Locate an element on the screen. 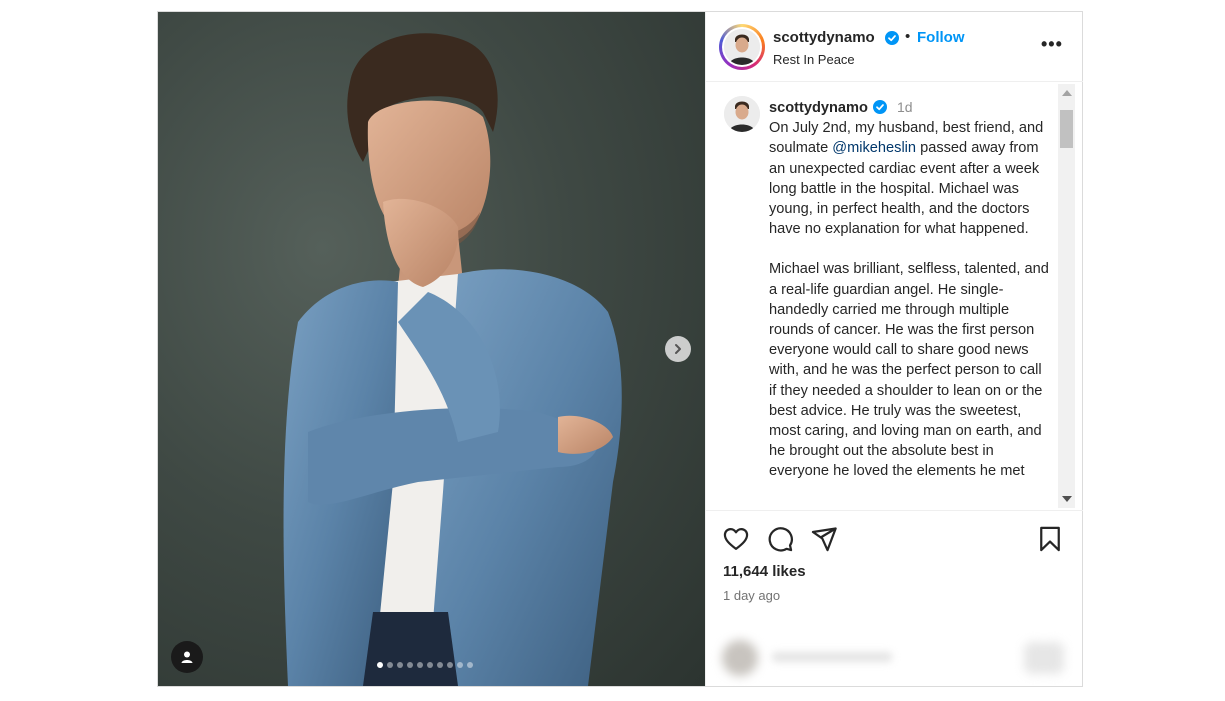 Image resolution: width=1225 pixels, height=701 pixels. user-tag-icon is located at coordinates (187, 657).